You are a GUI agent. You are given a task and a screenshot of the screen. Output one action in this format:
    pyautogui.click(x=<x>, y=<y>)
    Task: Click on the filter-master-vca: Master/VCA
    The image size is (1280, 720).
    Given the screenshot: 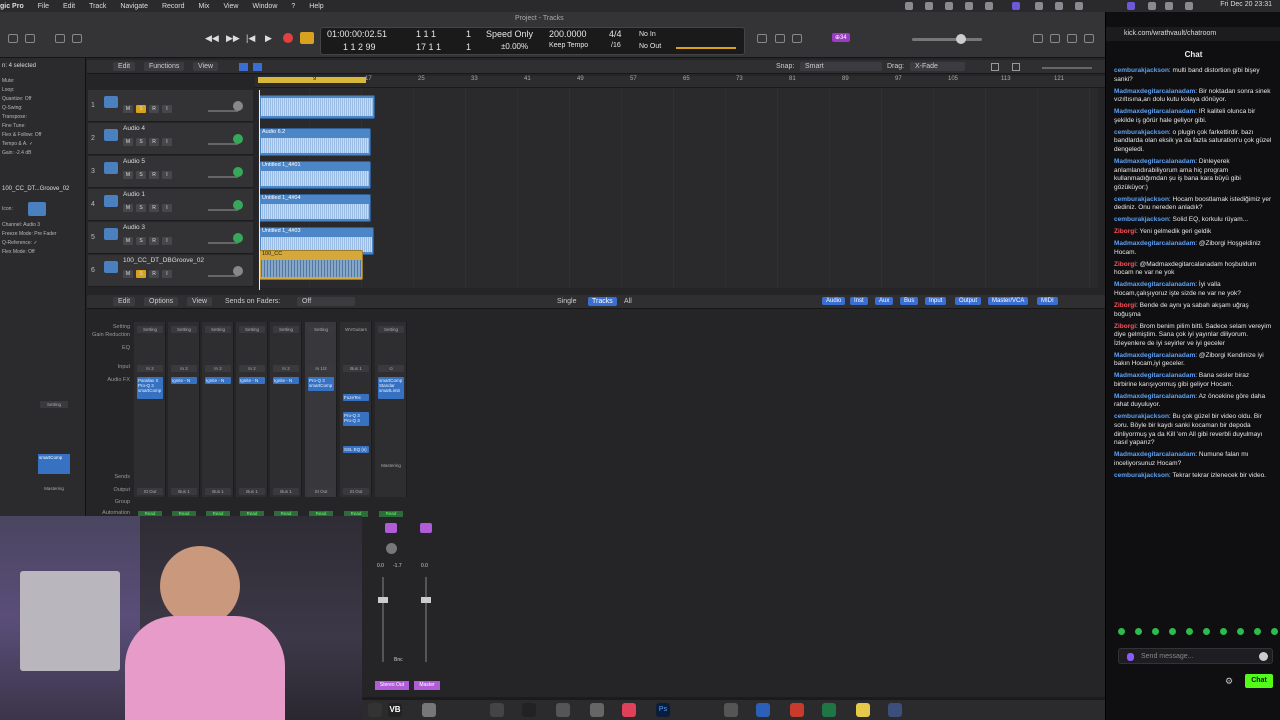 What is the action you would take?
    pyautogui.click(x=1008, y=301)
    